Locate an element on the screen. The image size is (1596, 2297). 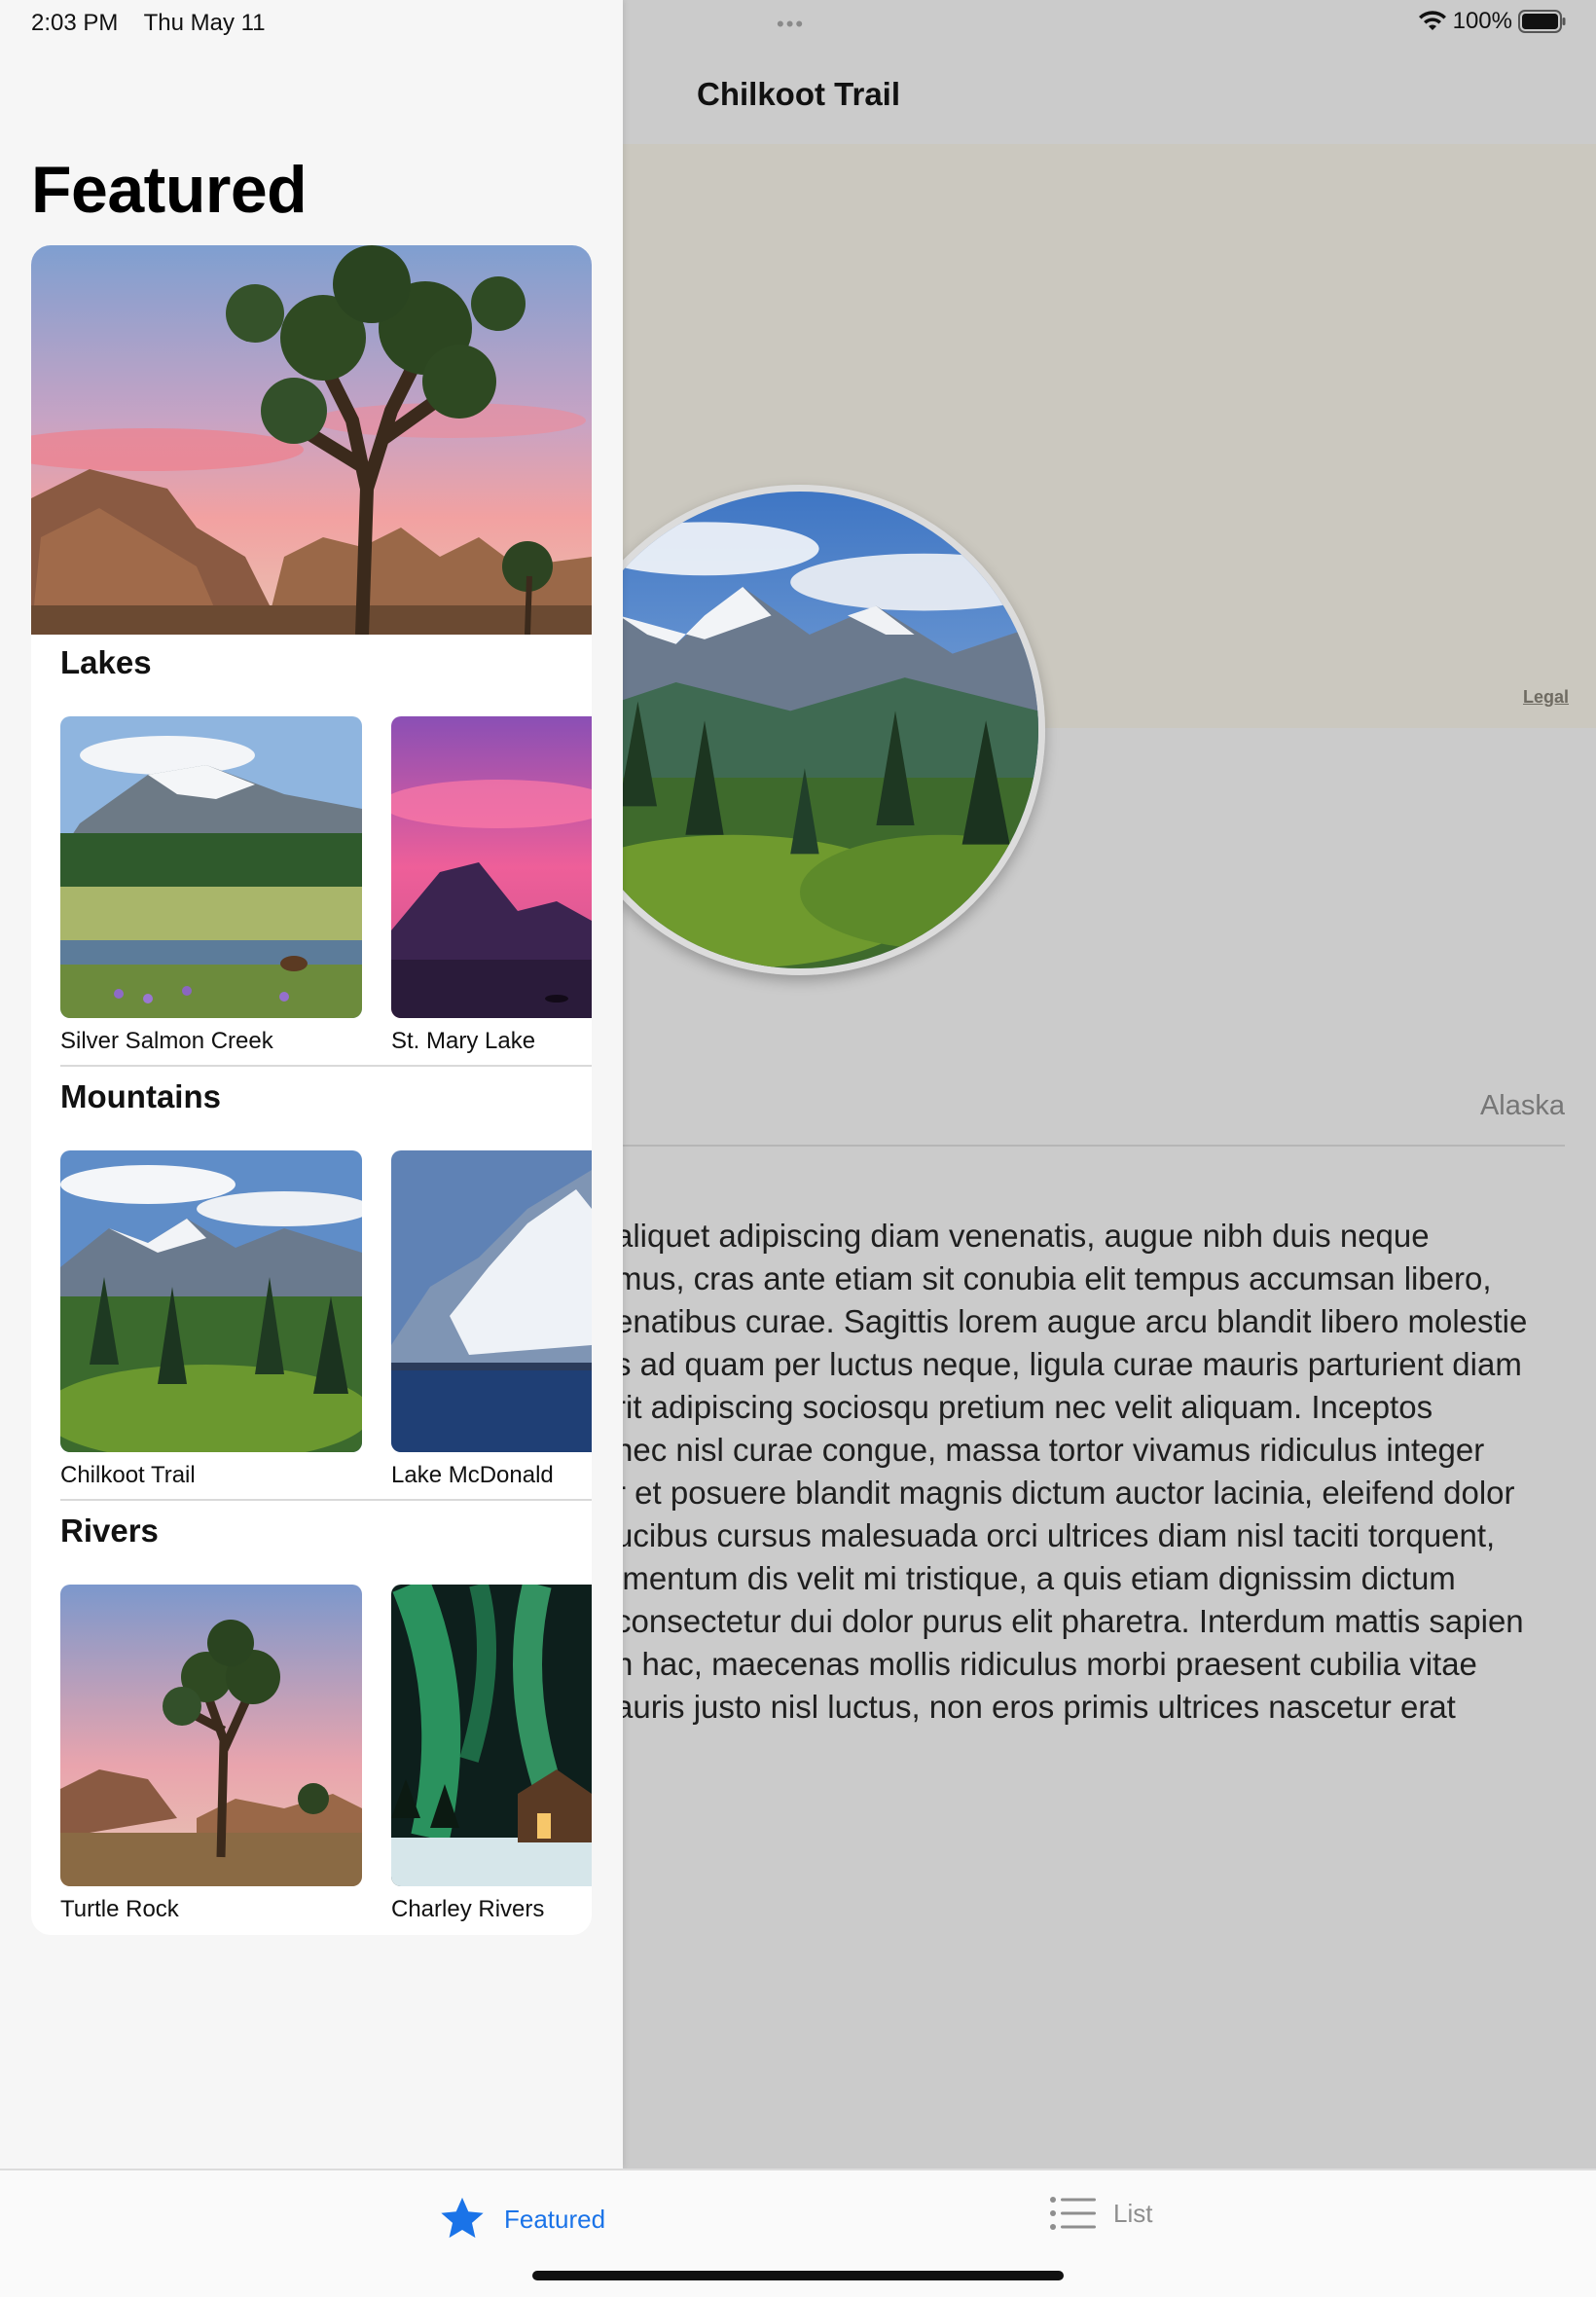
tab-featured-label: Featured is located at coordinates (555, 2219).